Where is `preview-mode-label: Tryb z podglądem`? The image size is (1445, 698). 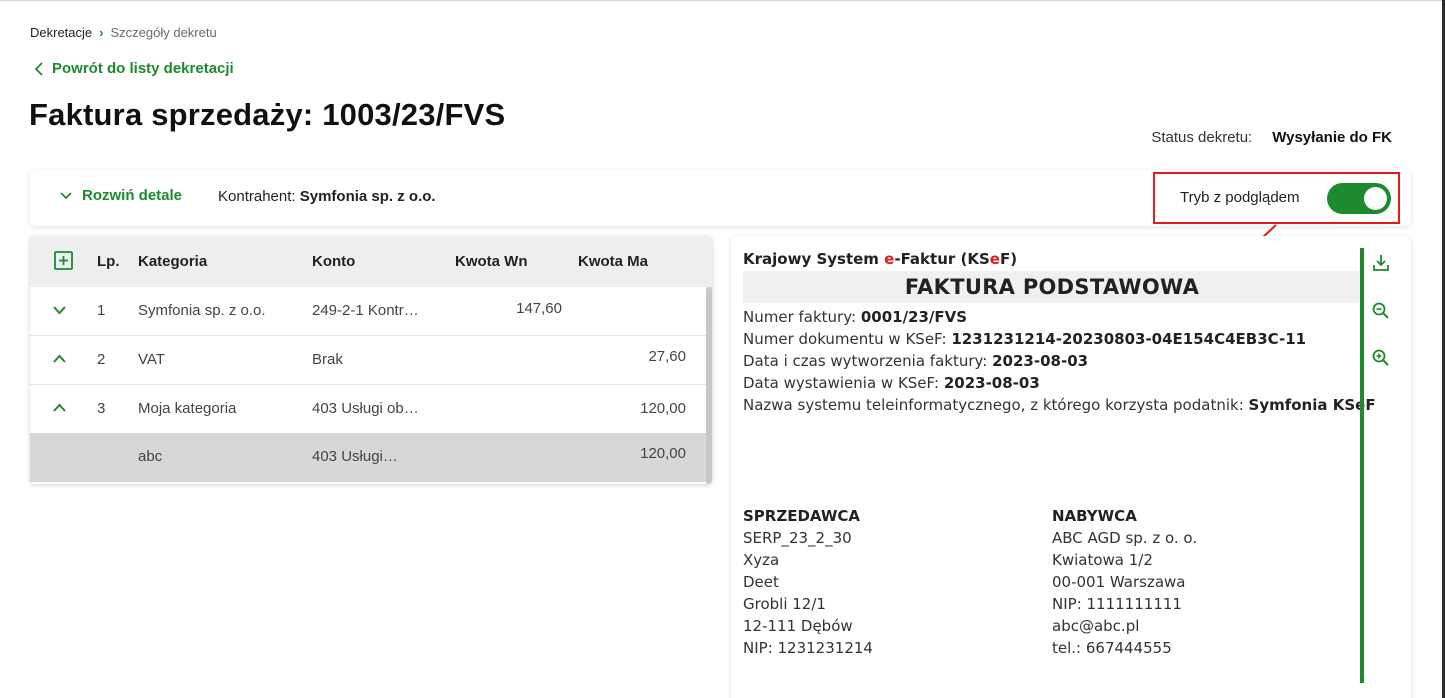 preview-mode-label: Tryb z podglądem is located at coordinates (1240, 197).